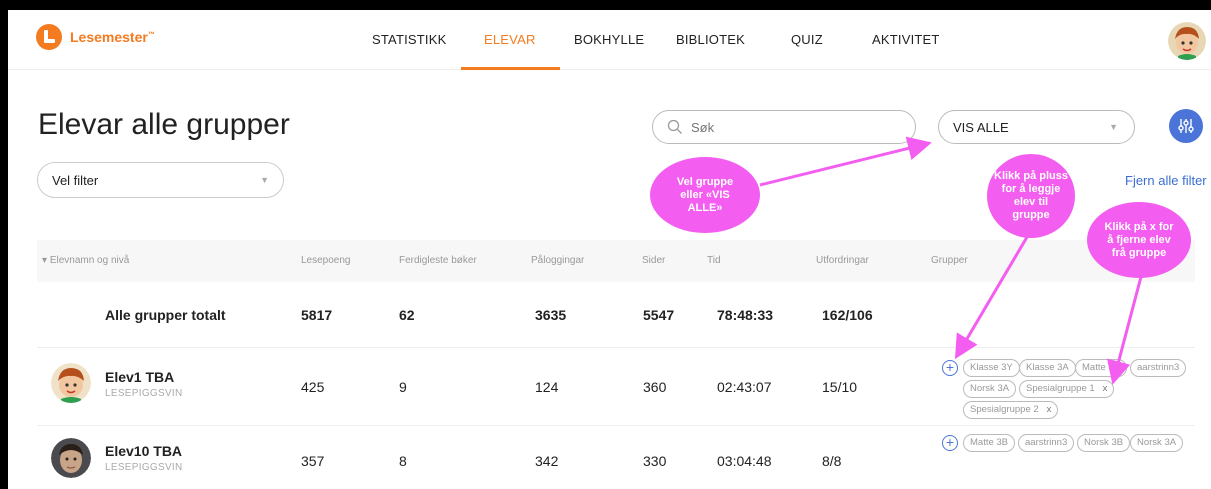 The width and height of the screenshot is (1211, 489). Describe the element at coordinates (674, 126) in the screenshot. I see `search-icon` at that location.